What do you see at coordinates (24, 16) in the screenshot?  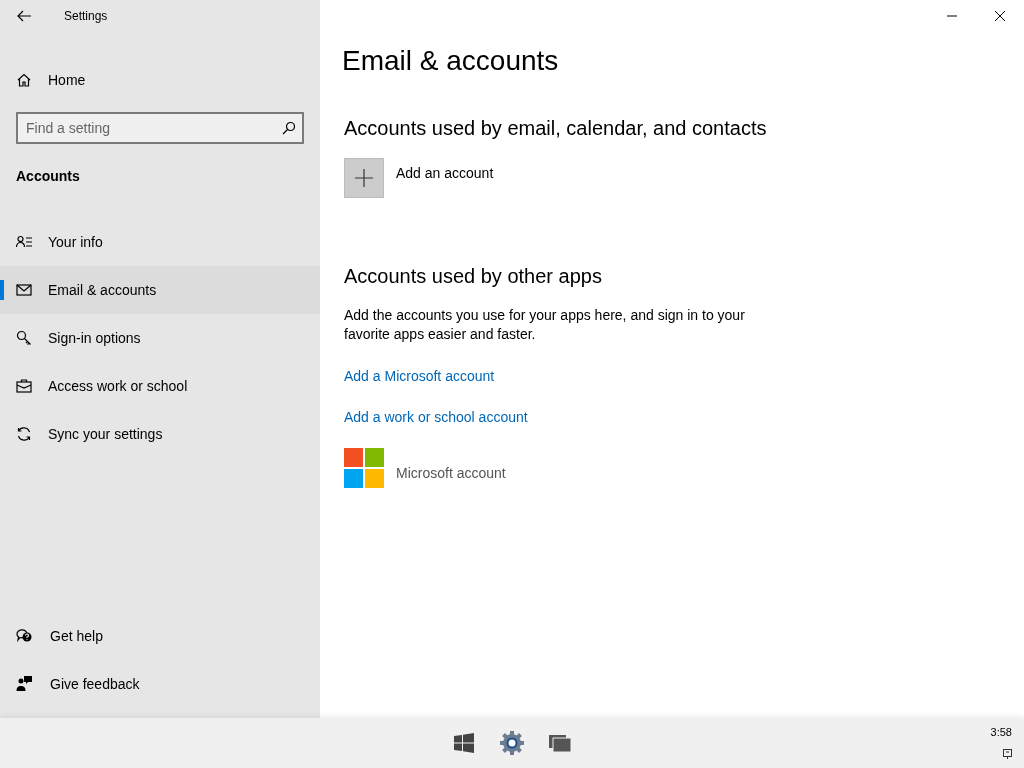 I see `back-arrow-icon` at bounding box center [24, 16].